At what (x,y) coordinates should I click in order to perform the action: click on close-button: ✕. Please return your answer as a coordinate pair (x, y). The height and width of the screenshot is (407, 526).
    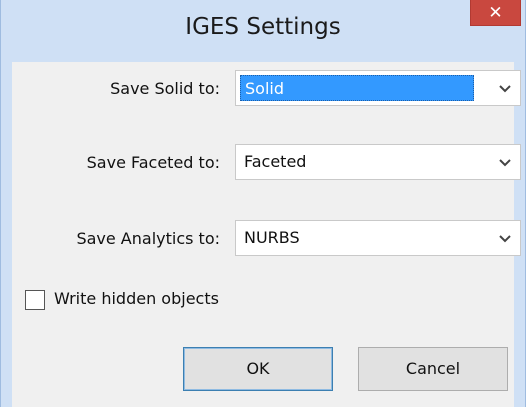
    Looking at the image, I should click on (495, 13).